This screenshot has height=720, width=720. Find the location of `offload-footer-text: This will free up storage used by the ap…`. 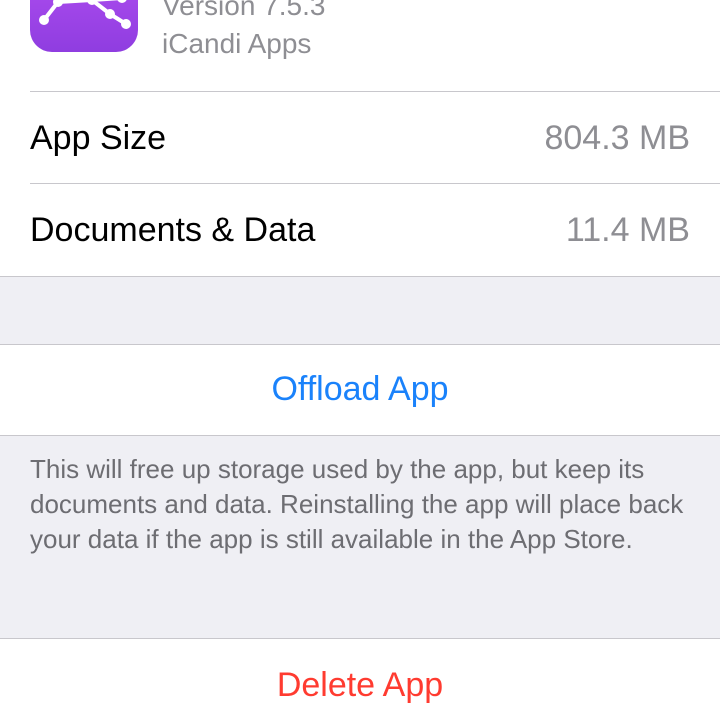

offload-footer-text: This will free up storage used by the ap… is located at coordinates (357, 504).